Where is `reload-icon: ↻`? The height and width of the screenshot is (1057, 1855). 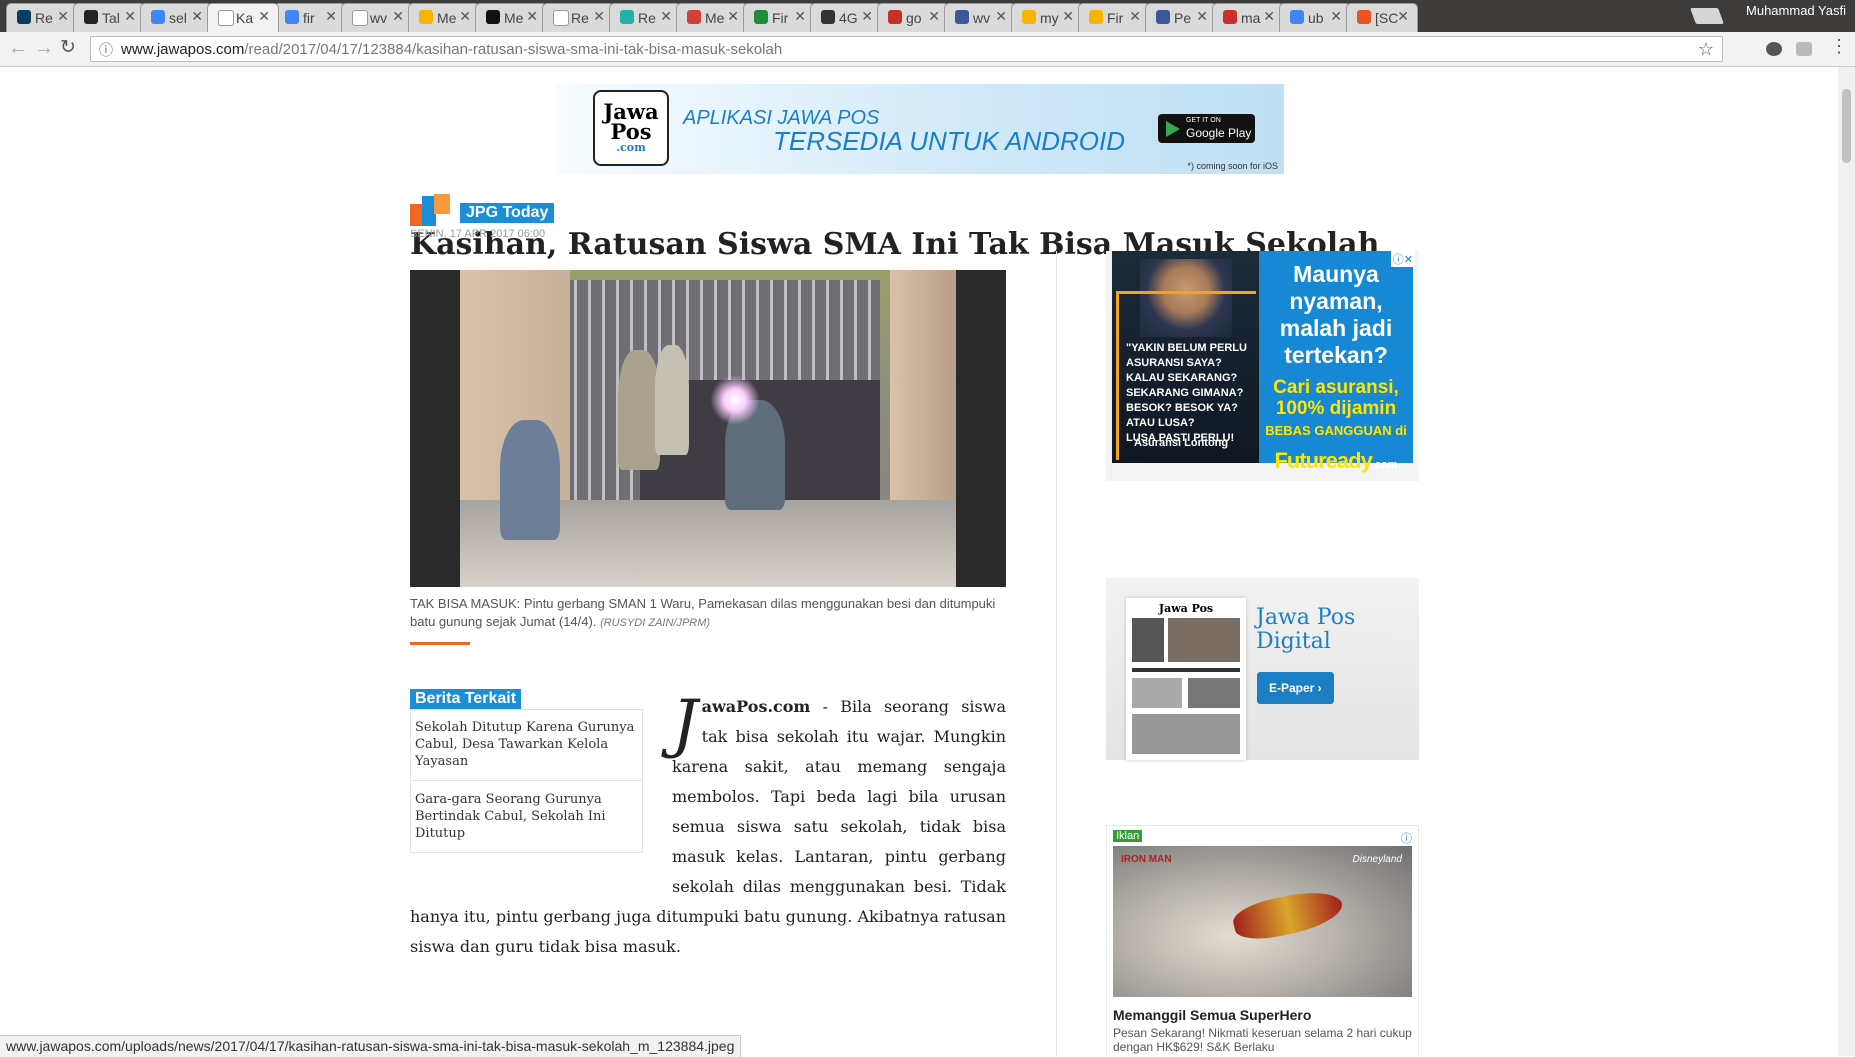 reload-icon: ↻ is located at coordinates (68, 48).